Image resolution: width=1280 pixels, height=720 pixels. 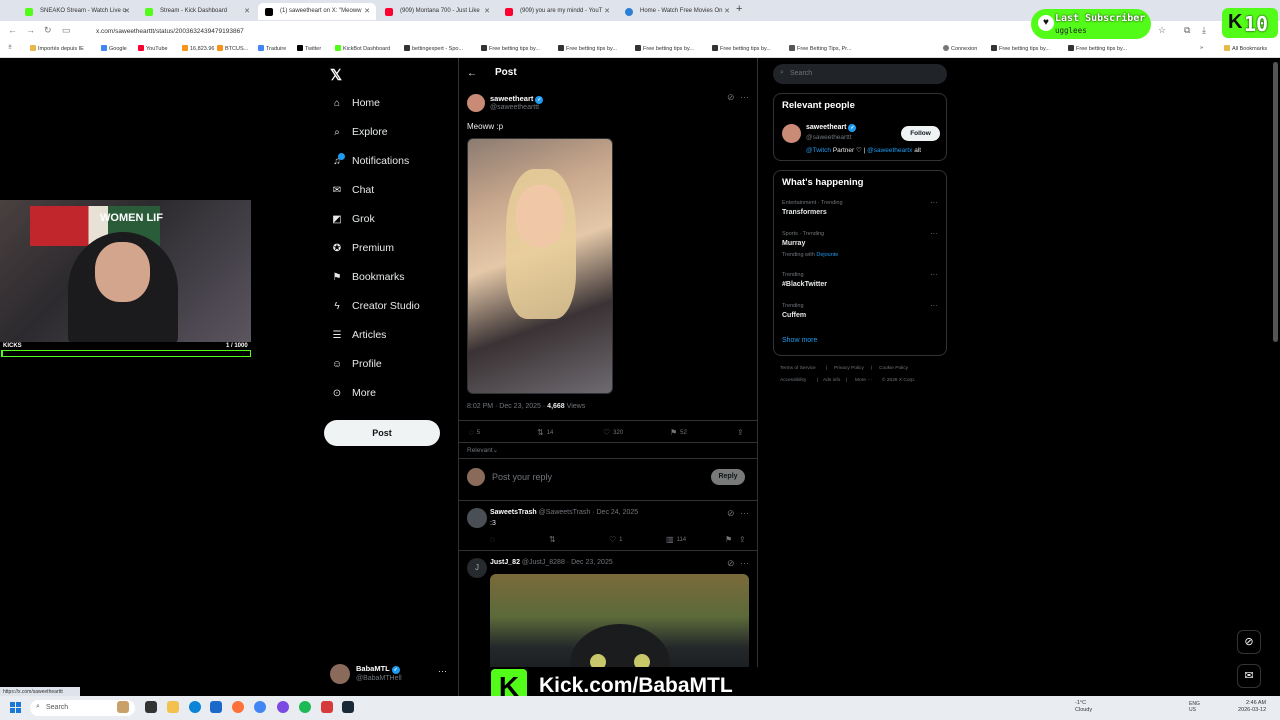 I want to click on firefox-icon, so click(x=238, y=707).